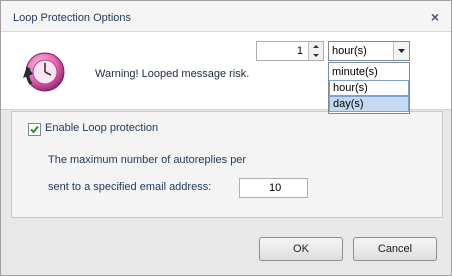 This screenshot has width=452, height=276. What do you see at coordinates (226, 16) in the screenshot?
I see `title-bar: Loop Protection Options ×` at bounding box center [226, 16].